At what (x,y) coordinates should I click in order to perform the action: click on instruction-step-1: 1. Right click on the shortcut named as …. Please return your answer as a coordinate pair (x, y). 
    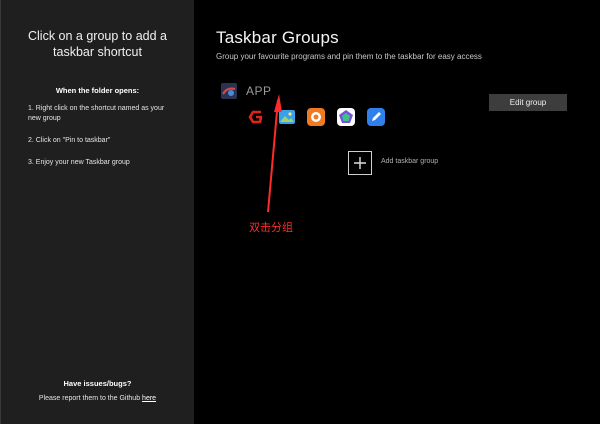
    Looking at the image, I should click on (96, 113).